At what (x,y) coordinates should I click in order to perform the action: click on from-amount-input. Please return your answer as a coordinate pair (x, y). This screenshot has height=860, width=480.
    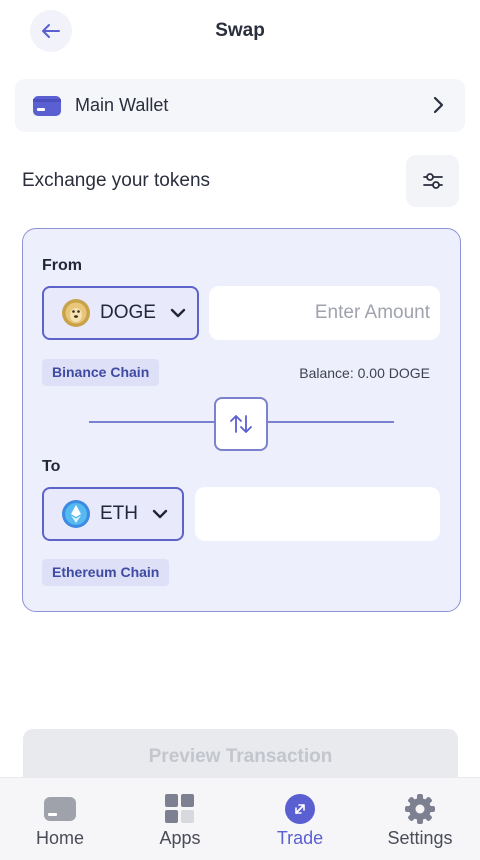
    Looking at the image, I should click on (324, 313).